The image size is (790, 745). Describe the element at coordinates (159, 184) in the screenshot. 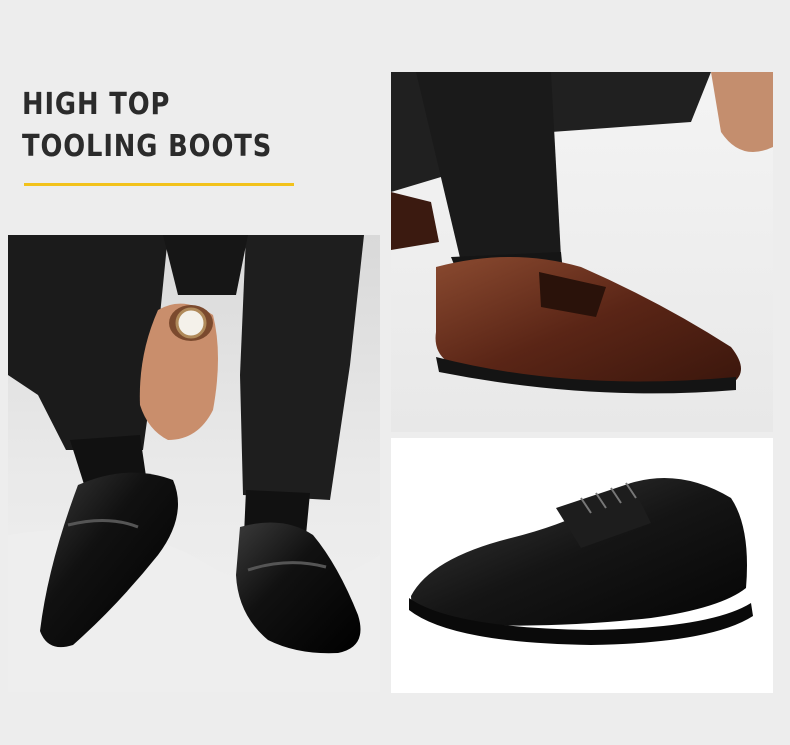

I see `accent-underline` at that location.